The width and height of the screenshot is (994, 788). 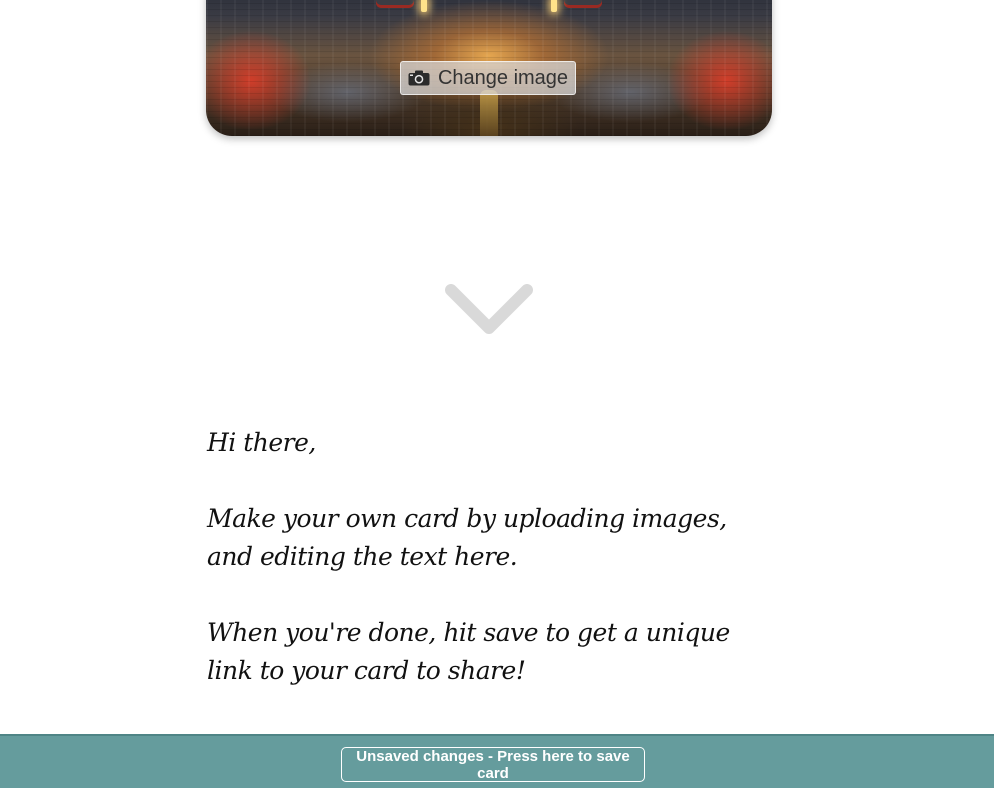 I want to click on change-image-button: Change image, so click(x=488, y=78).